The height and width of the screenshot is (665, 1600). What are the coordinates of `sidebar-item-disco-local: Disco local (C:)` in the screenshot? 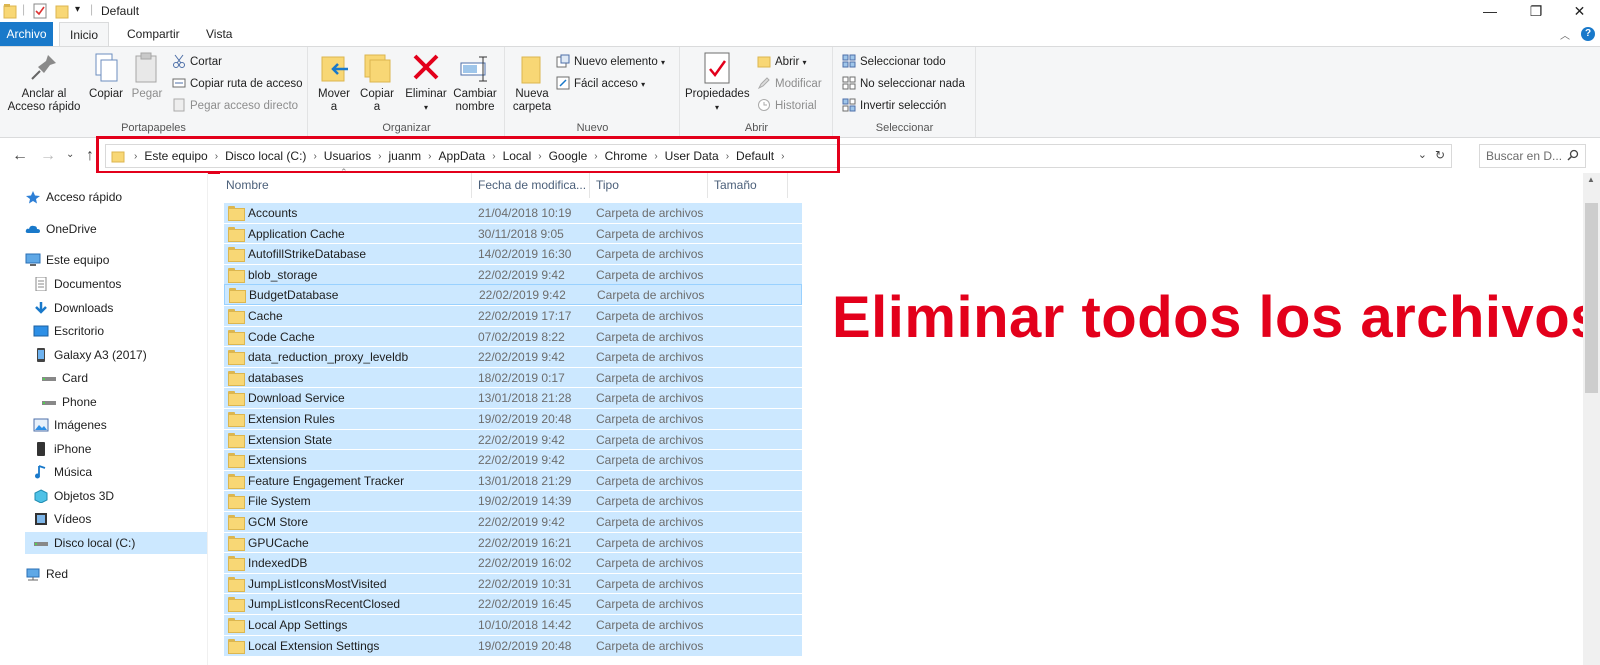 It's located at (116, 543).